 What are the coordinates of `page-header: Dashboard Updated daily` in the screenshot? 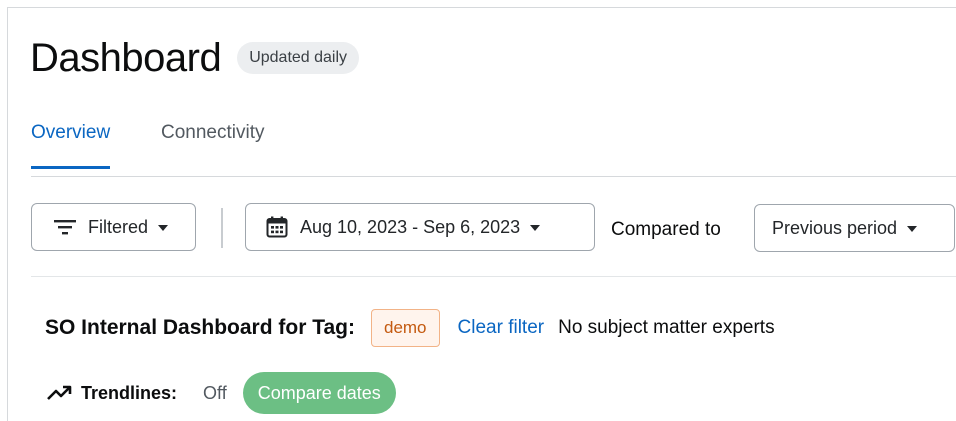 It's located at (195, 58).